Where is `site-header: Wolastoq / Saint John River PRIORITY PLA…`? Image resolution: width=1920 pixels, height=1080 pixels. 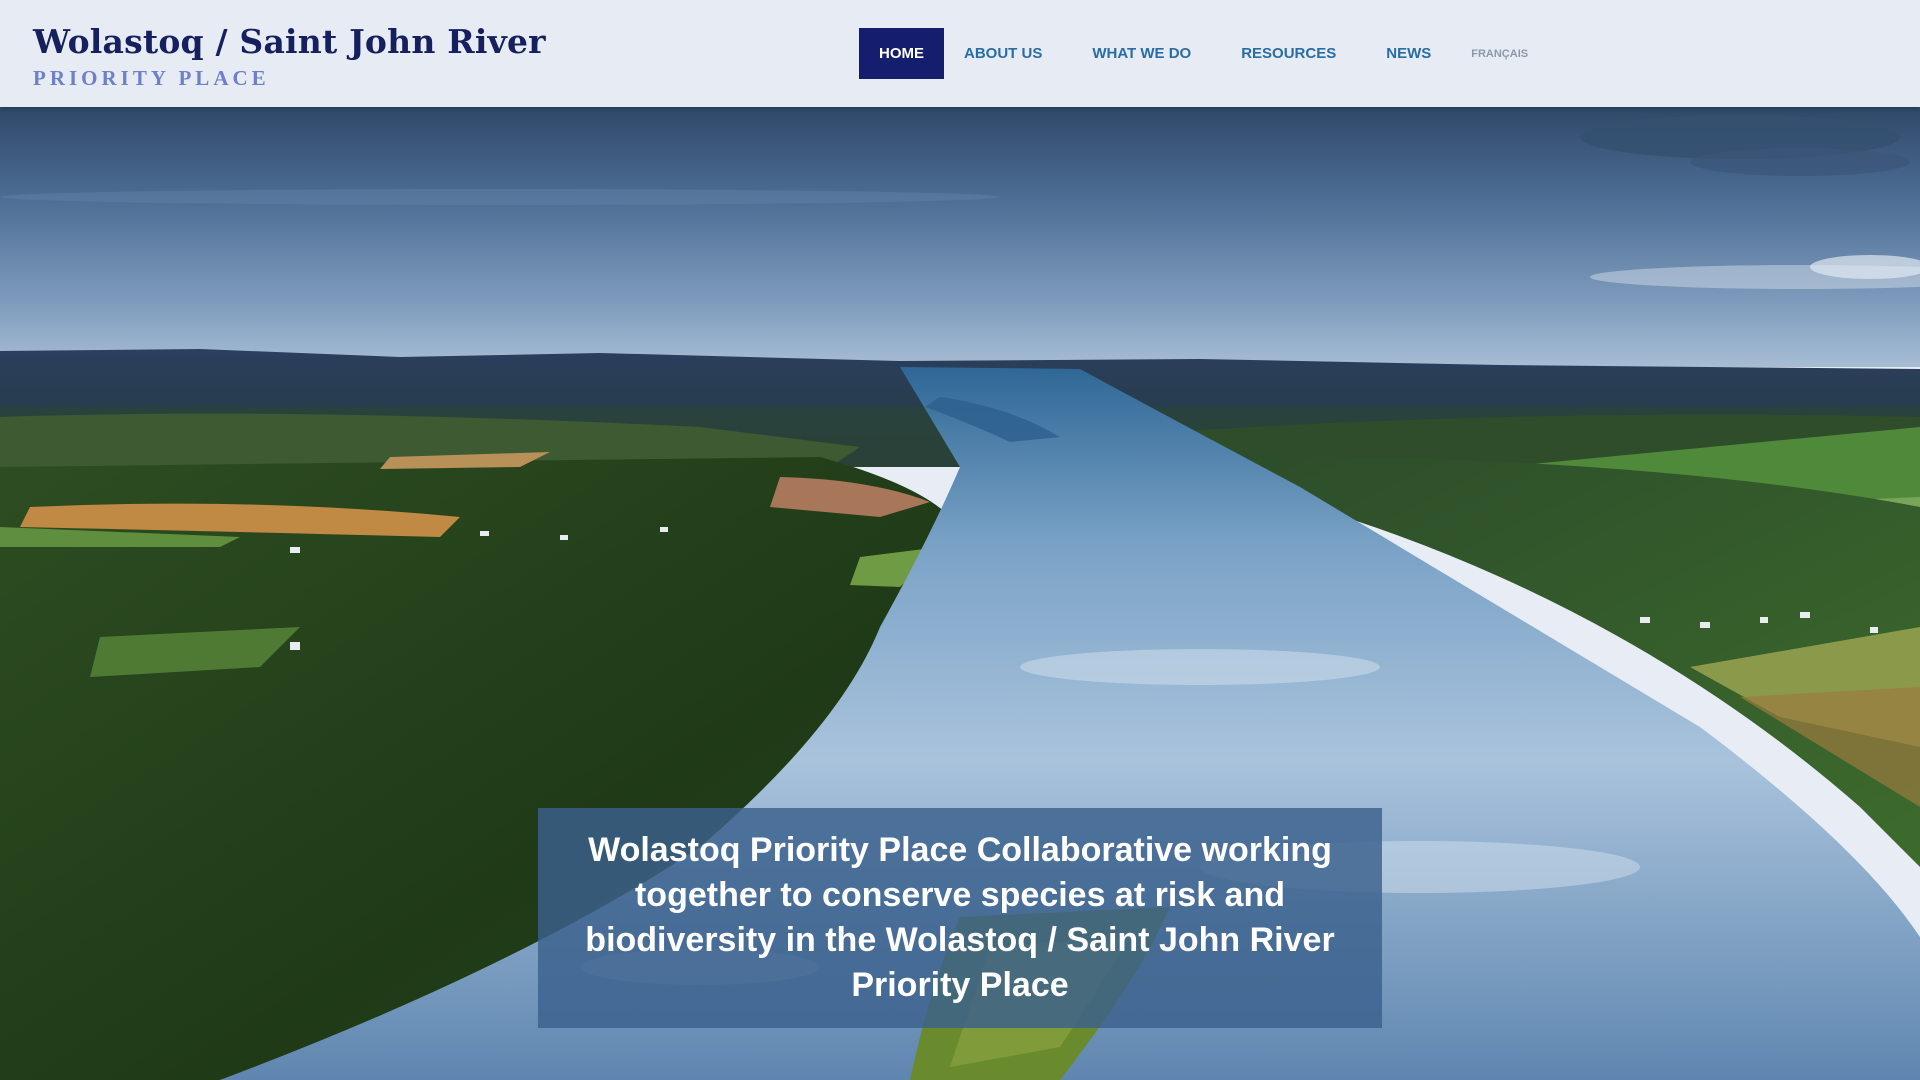 site-header: Wolastoq / Saint John River PRIORITY PLA… is located at coordinates (960, 53).